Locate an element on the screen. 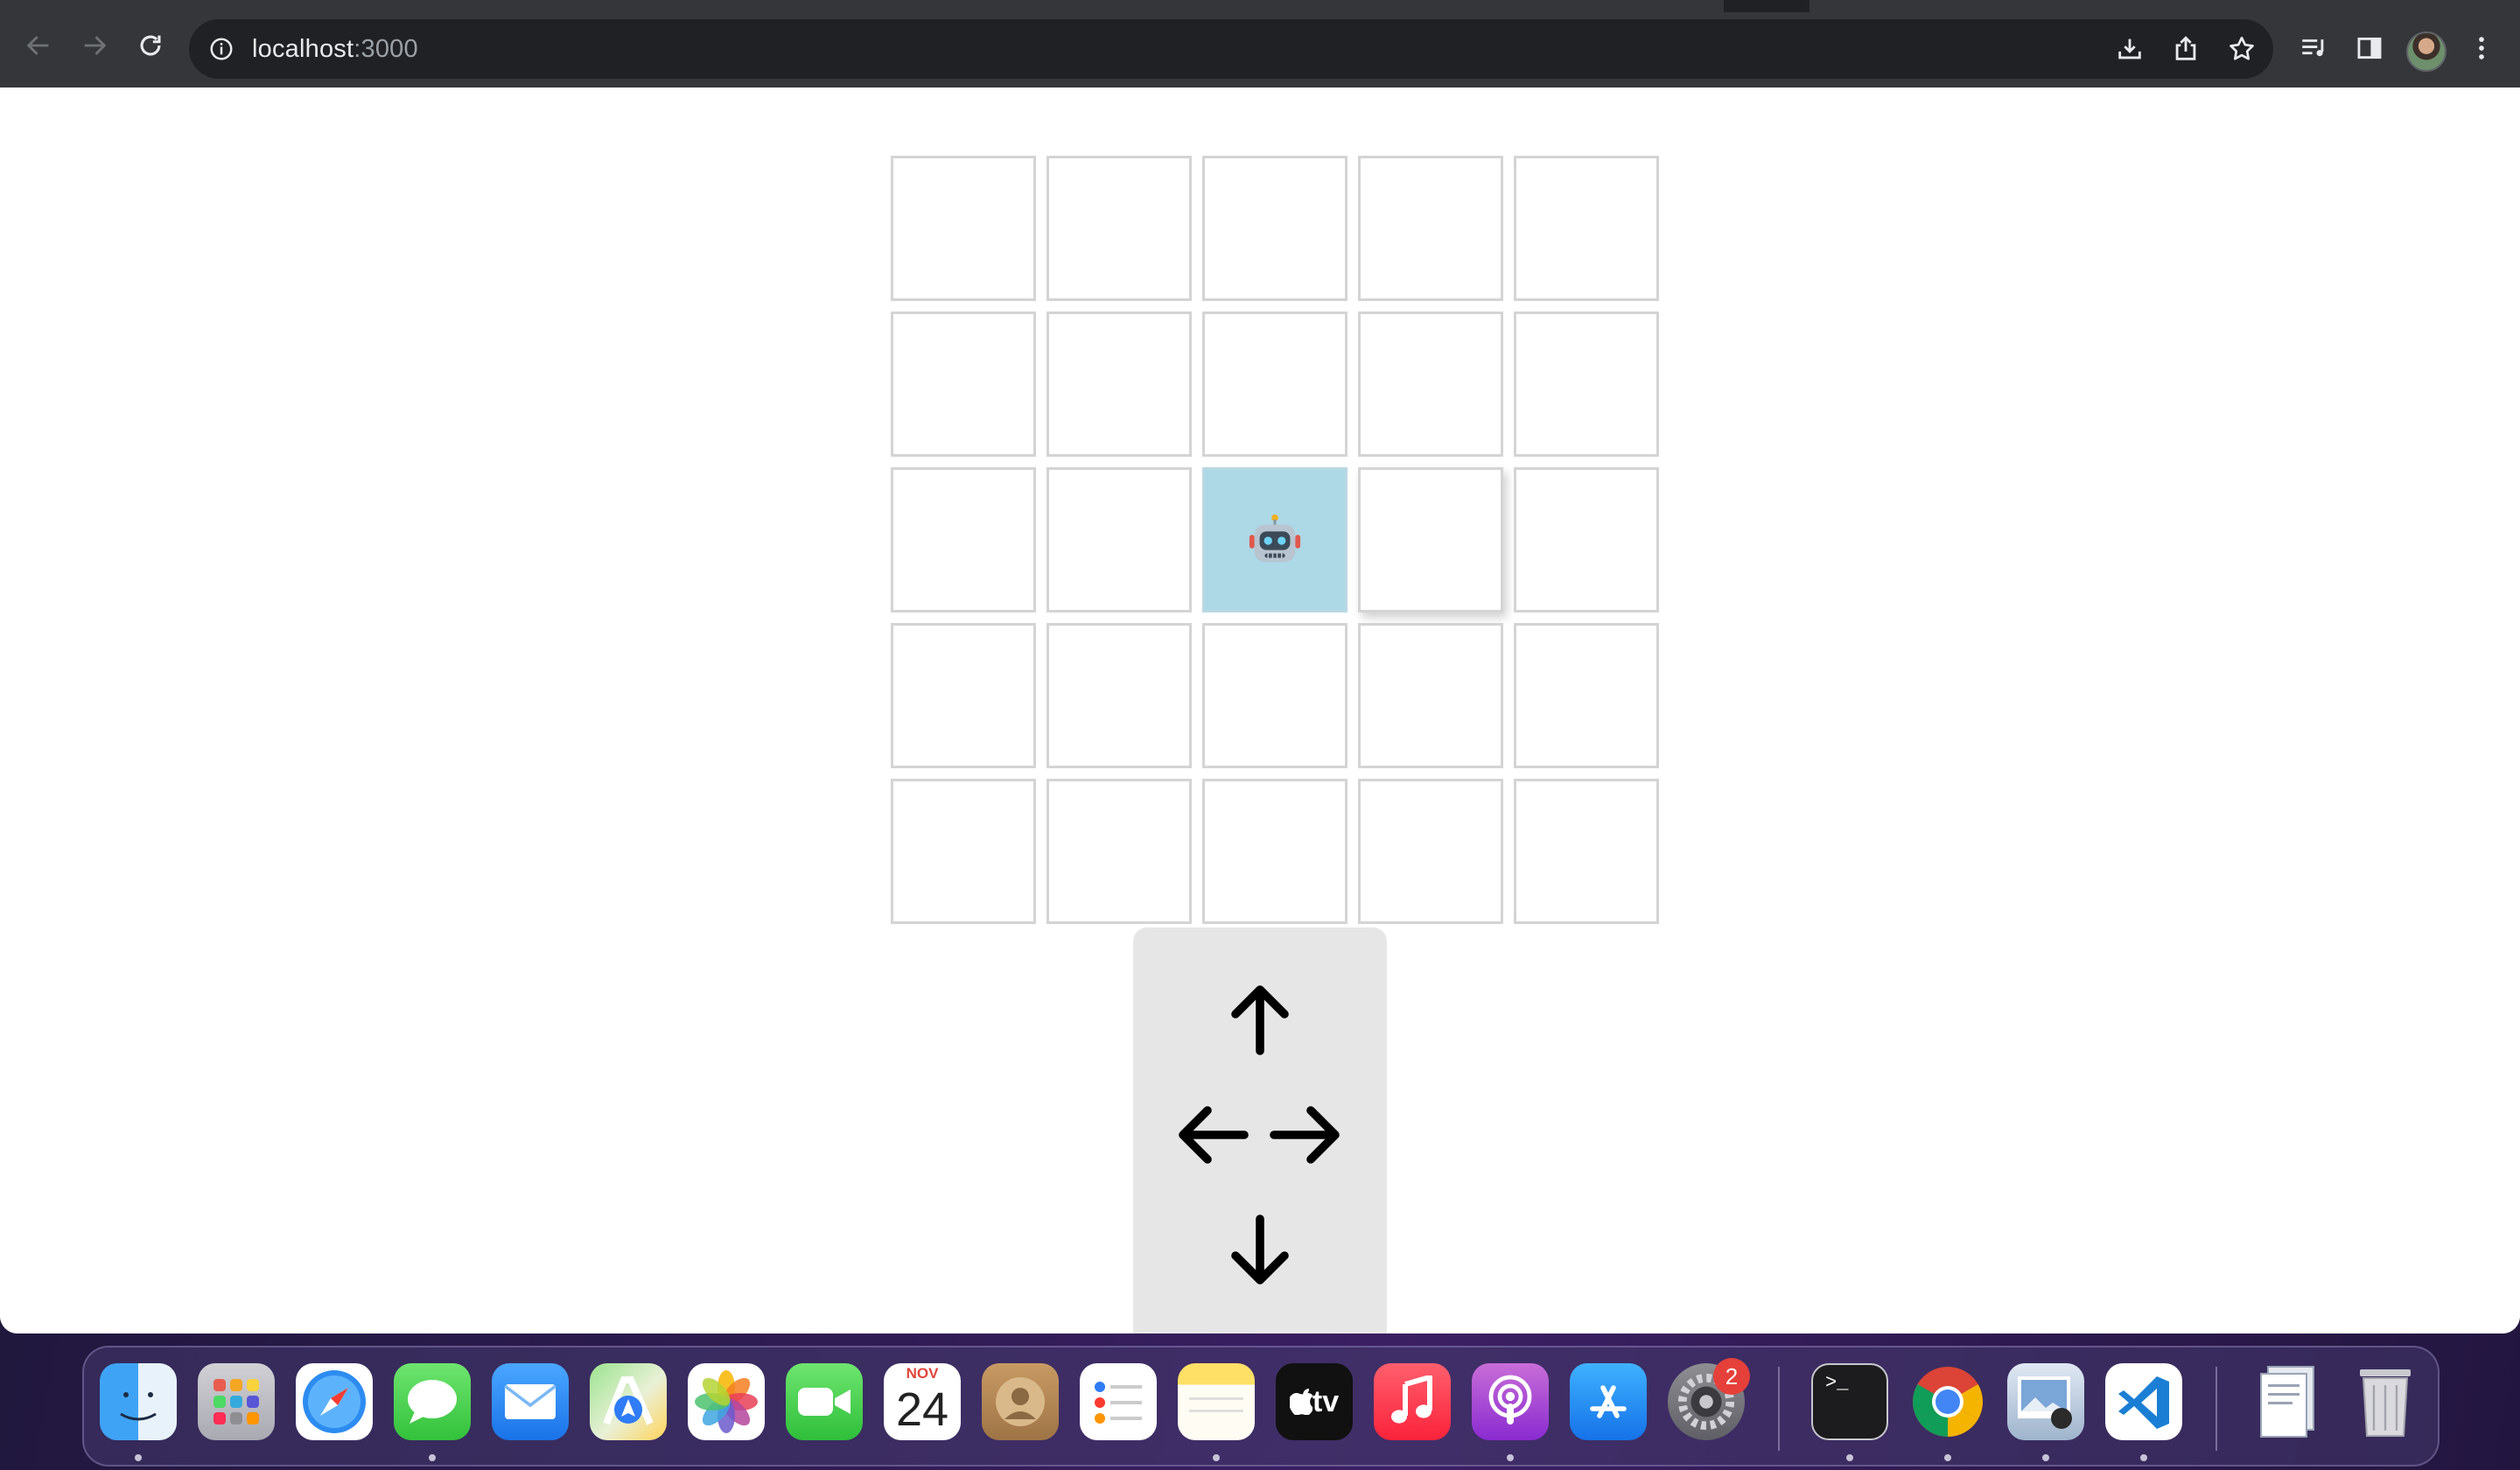 This screenshot has height=1470, width=2520. browser-toolbar: localhost:3000 is located at coordinates (1260, 44).